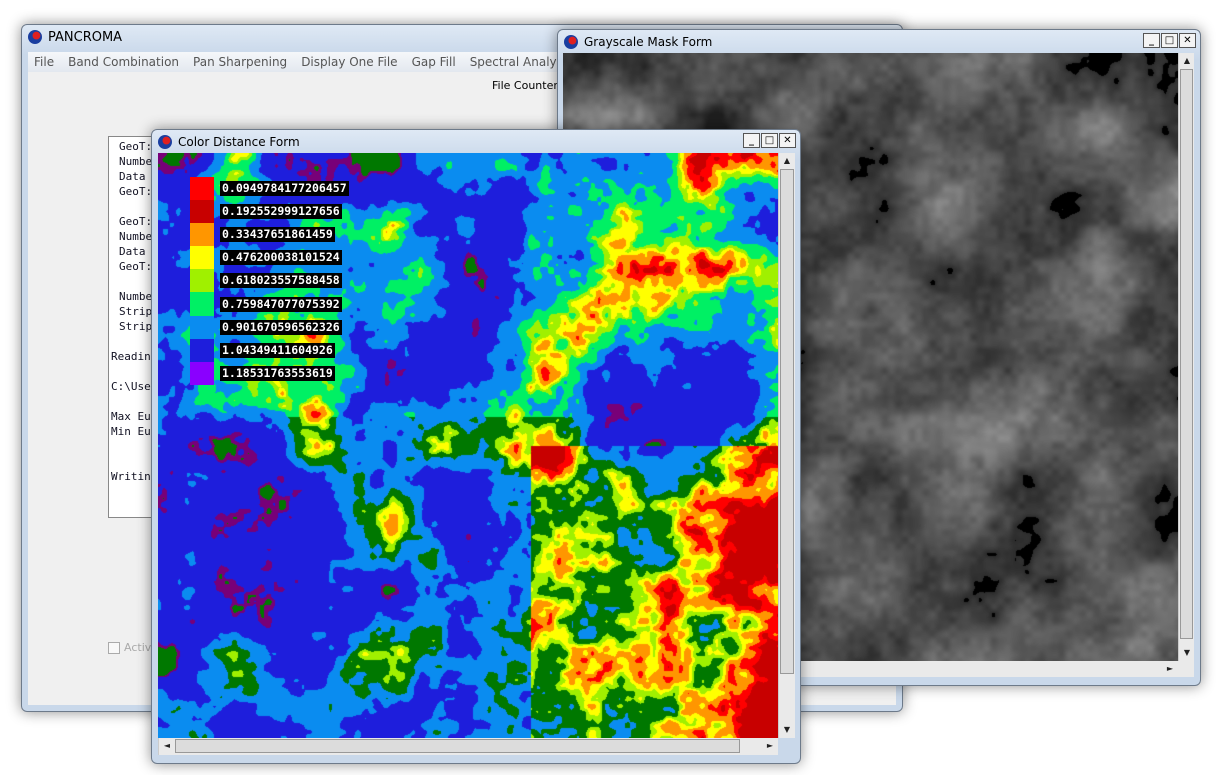 The height and width of the screenshot is (775, 1216). Describe the element at coordinates (434, 62) in the screenshot. I see `menu-item-gap-fill: Gap Fill` at that location.